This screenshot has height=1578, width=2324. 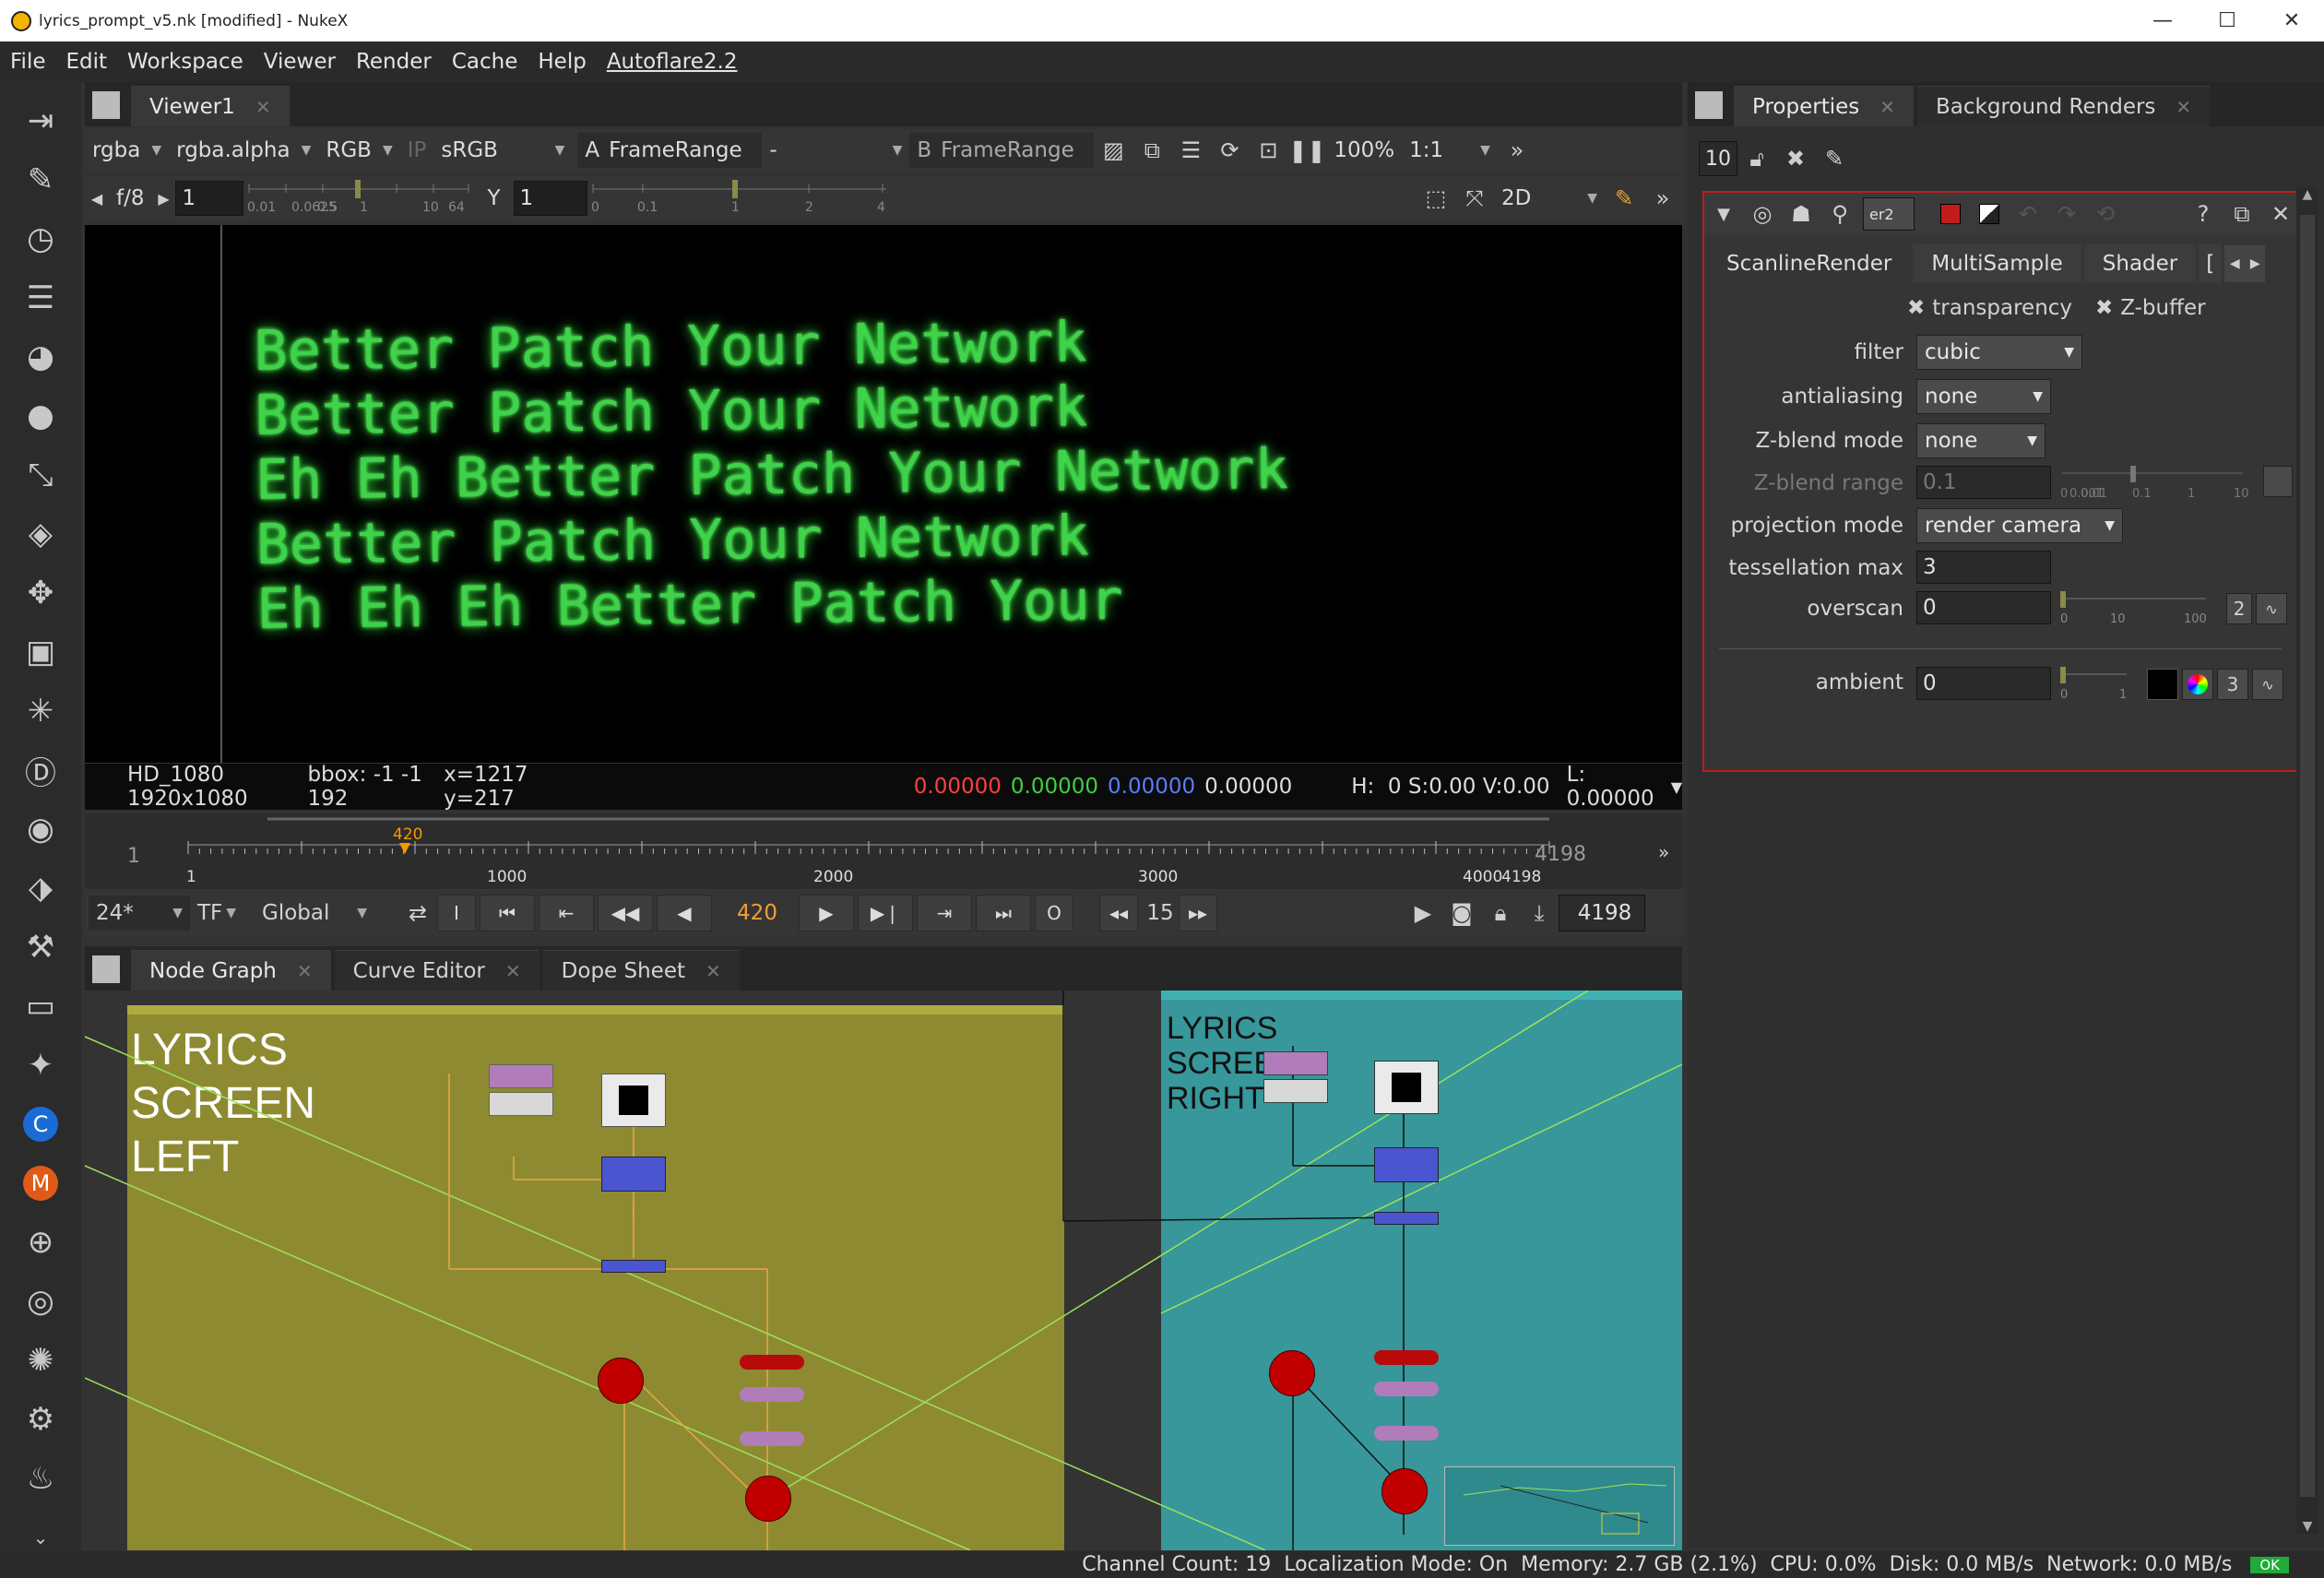 What do you see at coordinates (2255, 264) in the screenshot?
I see `tabs-scroll-right-icon: ▶` at bounding box center [2255, 264].